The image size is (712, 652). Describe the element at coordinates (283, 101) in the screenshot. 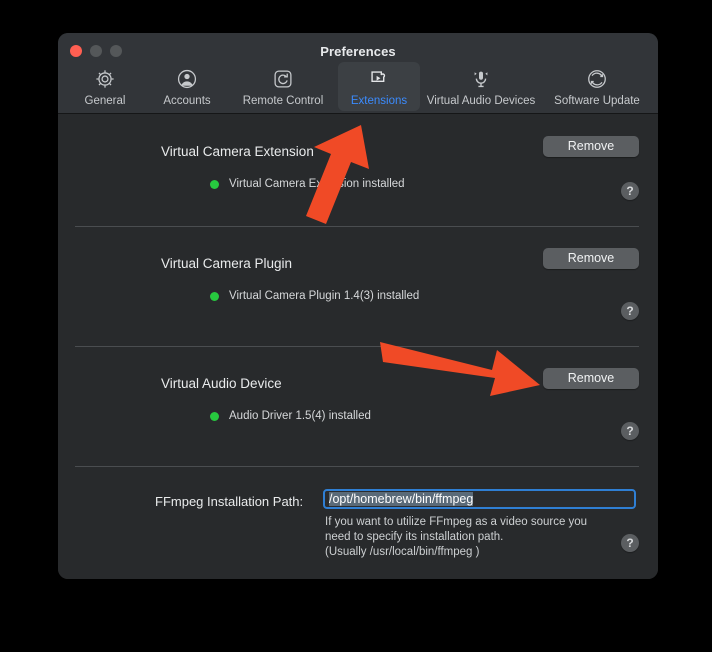

I see `tab-remote-control-label: Remote Control` at that location.